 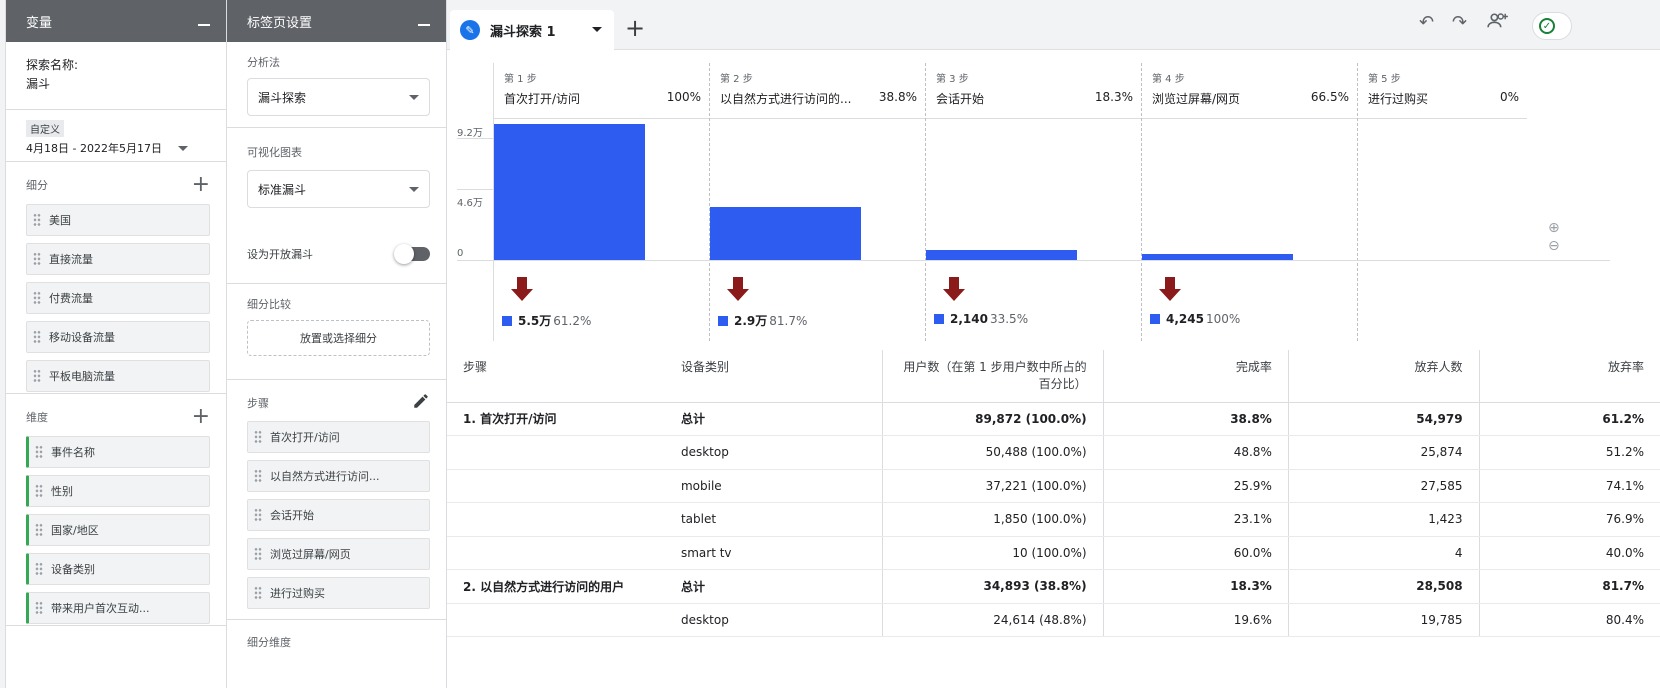 I want to click on visualization-value: 标准漏斗, so click(x=282, y=189).